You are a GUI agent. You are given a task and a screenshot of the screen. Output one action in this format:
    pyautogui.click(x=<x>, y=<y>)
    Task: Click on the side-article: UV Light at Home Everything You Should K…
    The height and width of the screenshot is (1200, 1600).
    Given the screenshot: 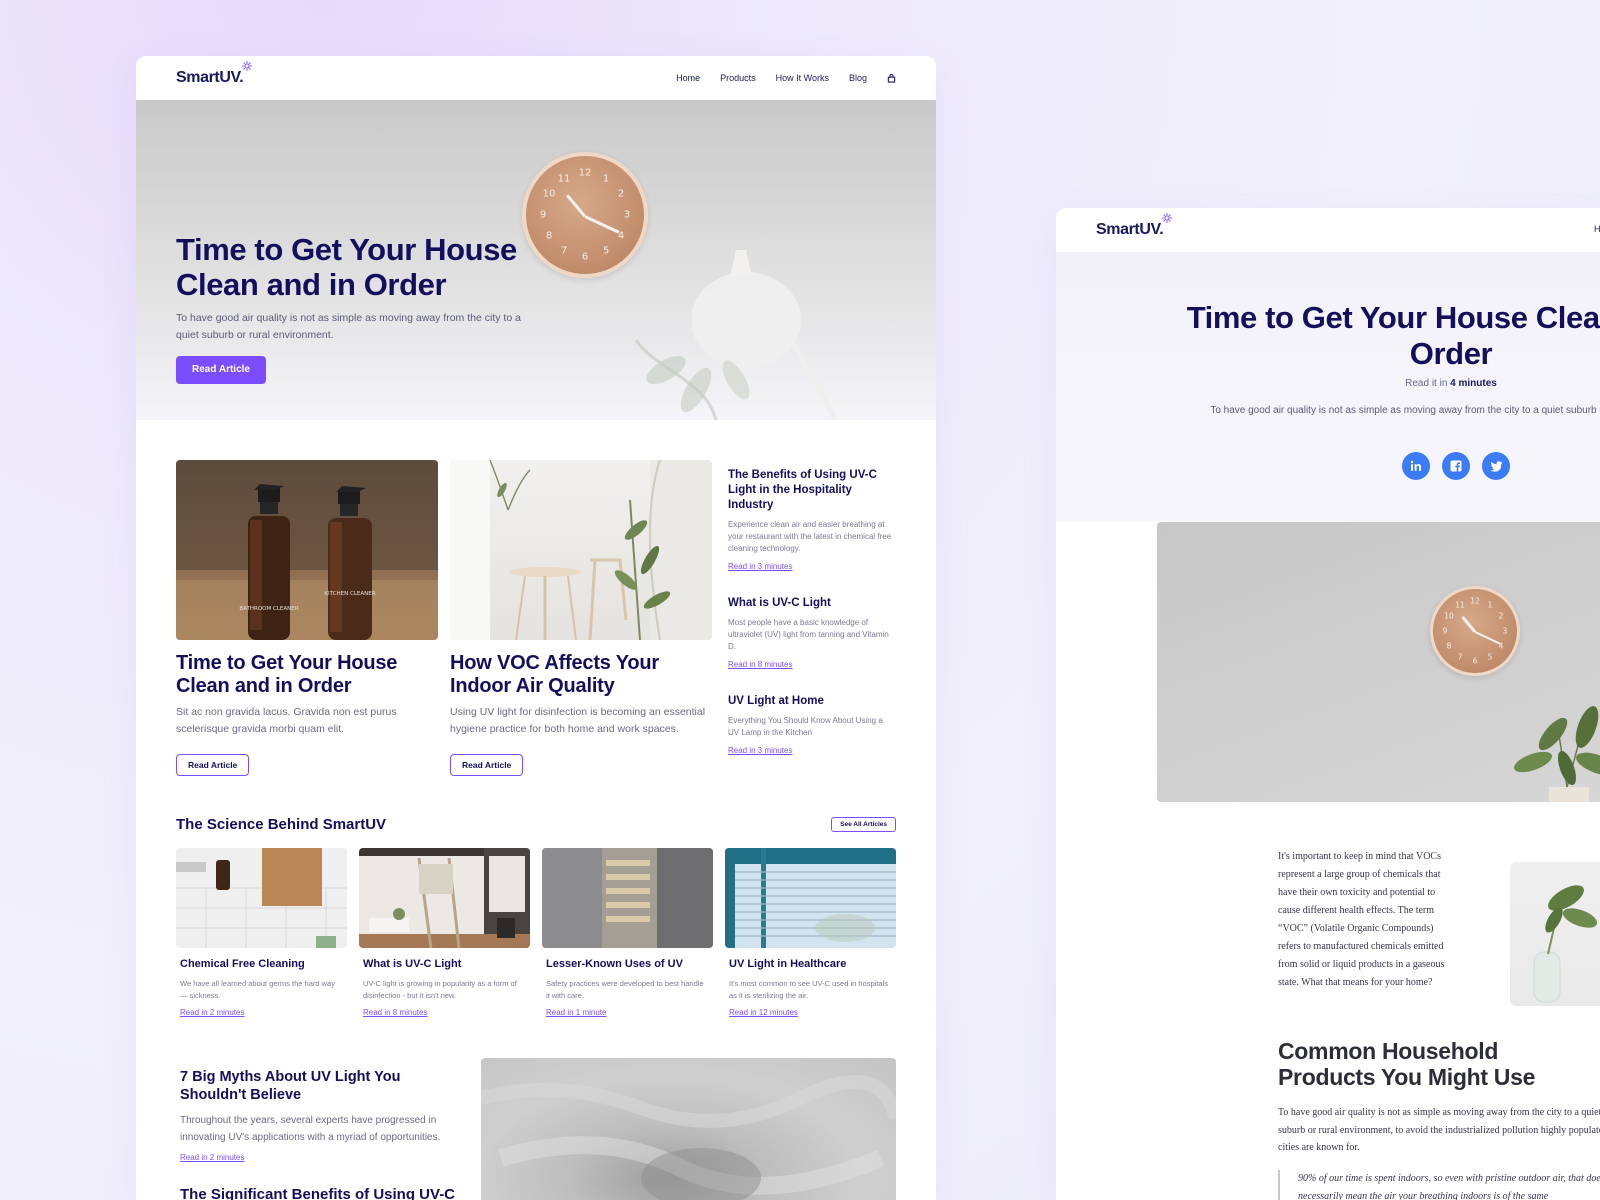 What is the action you would take?
    pyautogui.click(x=812, y=726)
    